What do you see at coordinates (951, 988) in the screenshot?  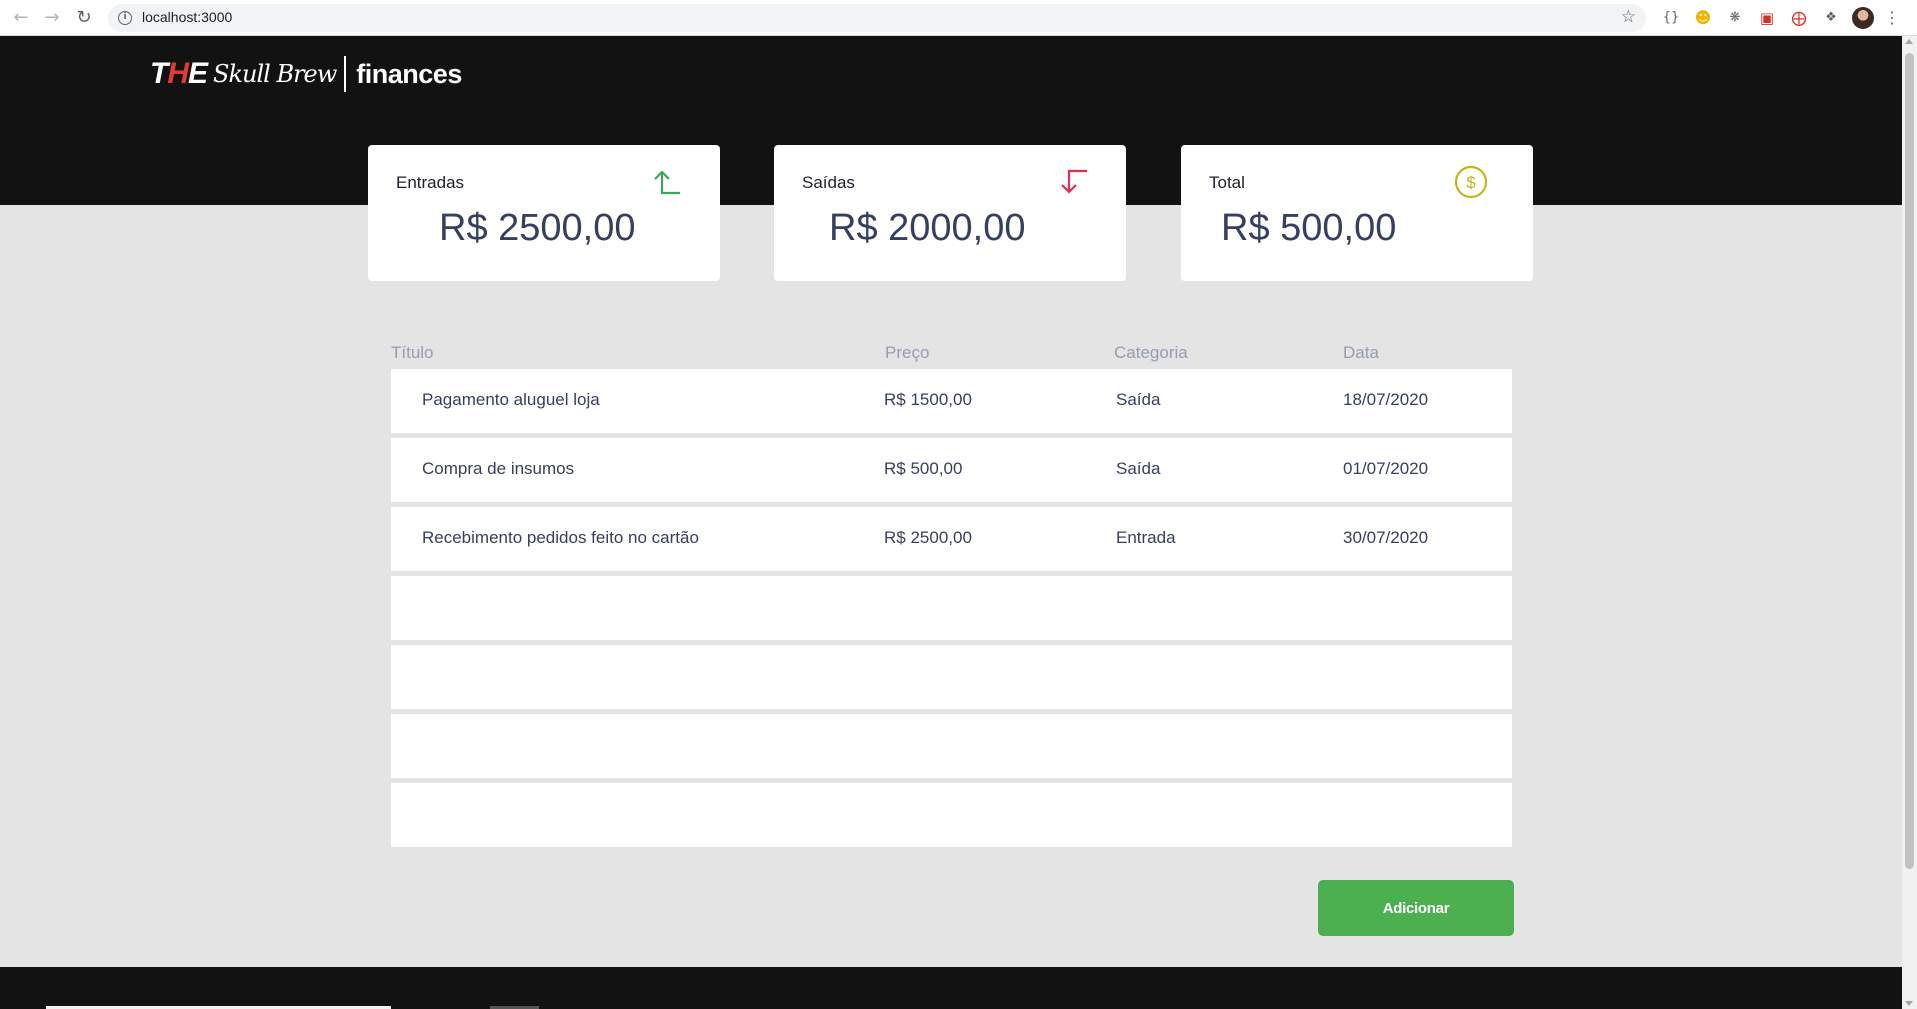 I see `app-footer` at bounding box center [951, 988].